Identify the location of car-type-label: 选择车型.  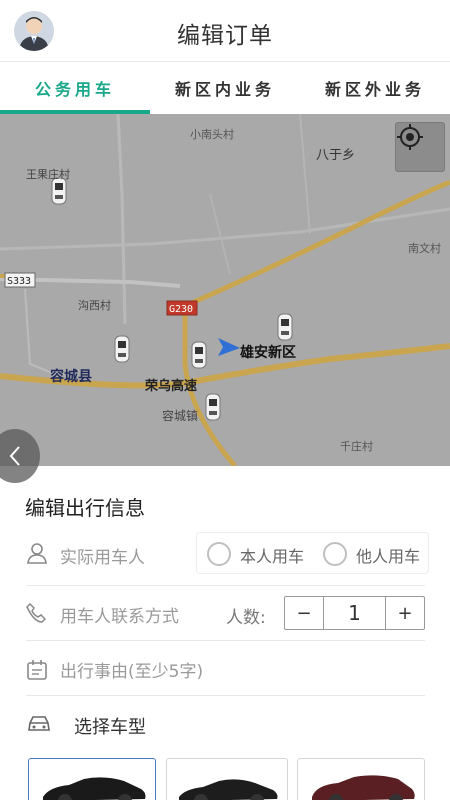
(110, 727).